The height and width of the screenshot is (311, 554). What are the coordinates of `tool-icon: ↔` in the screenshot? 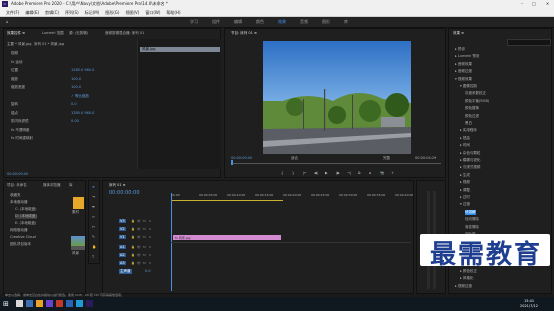 It's located at (93, 227).